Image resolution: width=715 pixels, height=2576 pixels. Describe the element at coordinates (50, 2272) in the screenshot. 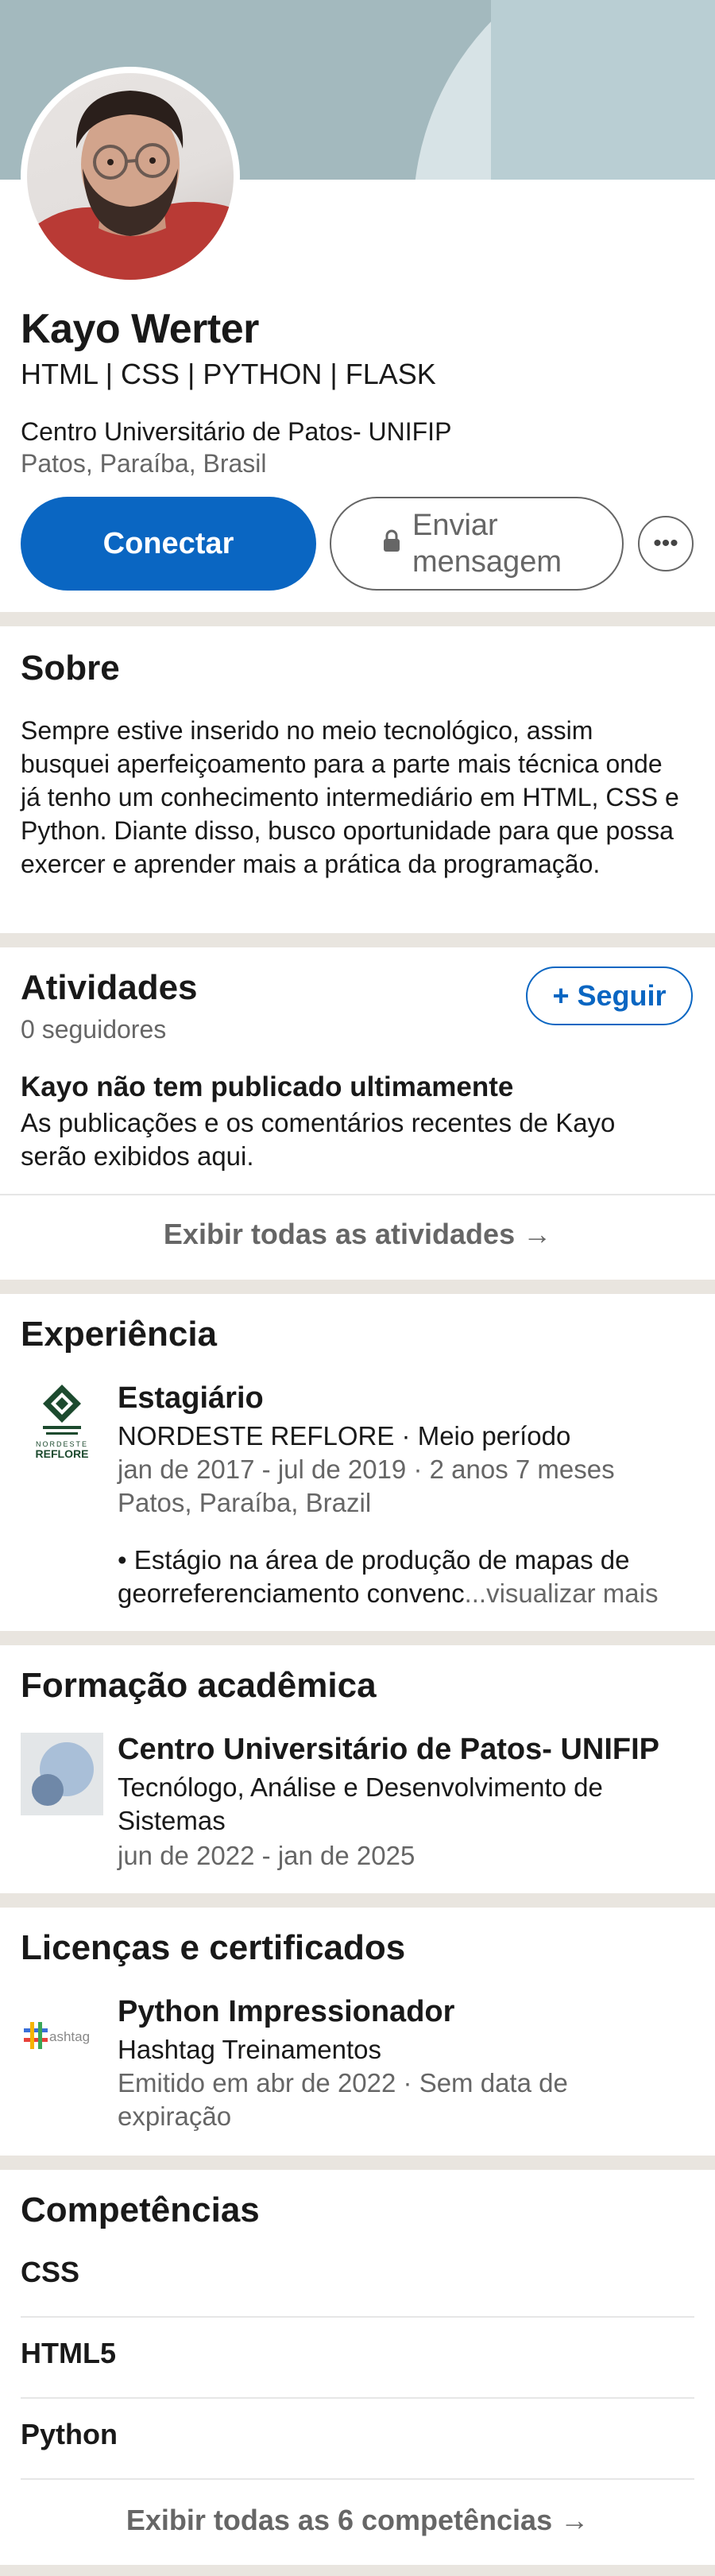

I see `skill-item: CSS` at that location.